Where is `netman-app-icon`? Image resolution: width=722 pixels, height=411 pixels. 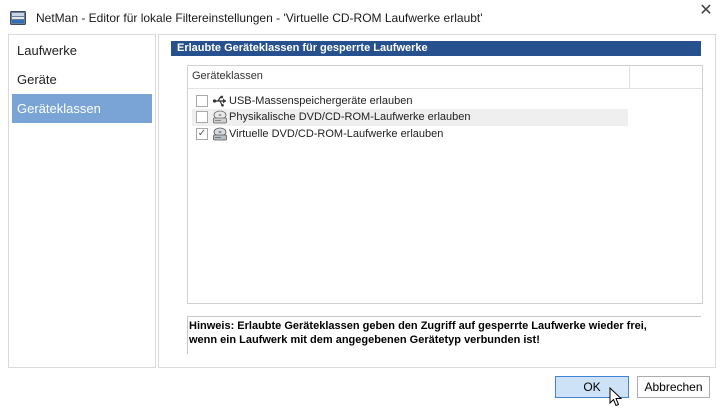 netman-app-icon is located at coordinates (18, 18).